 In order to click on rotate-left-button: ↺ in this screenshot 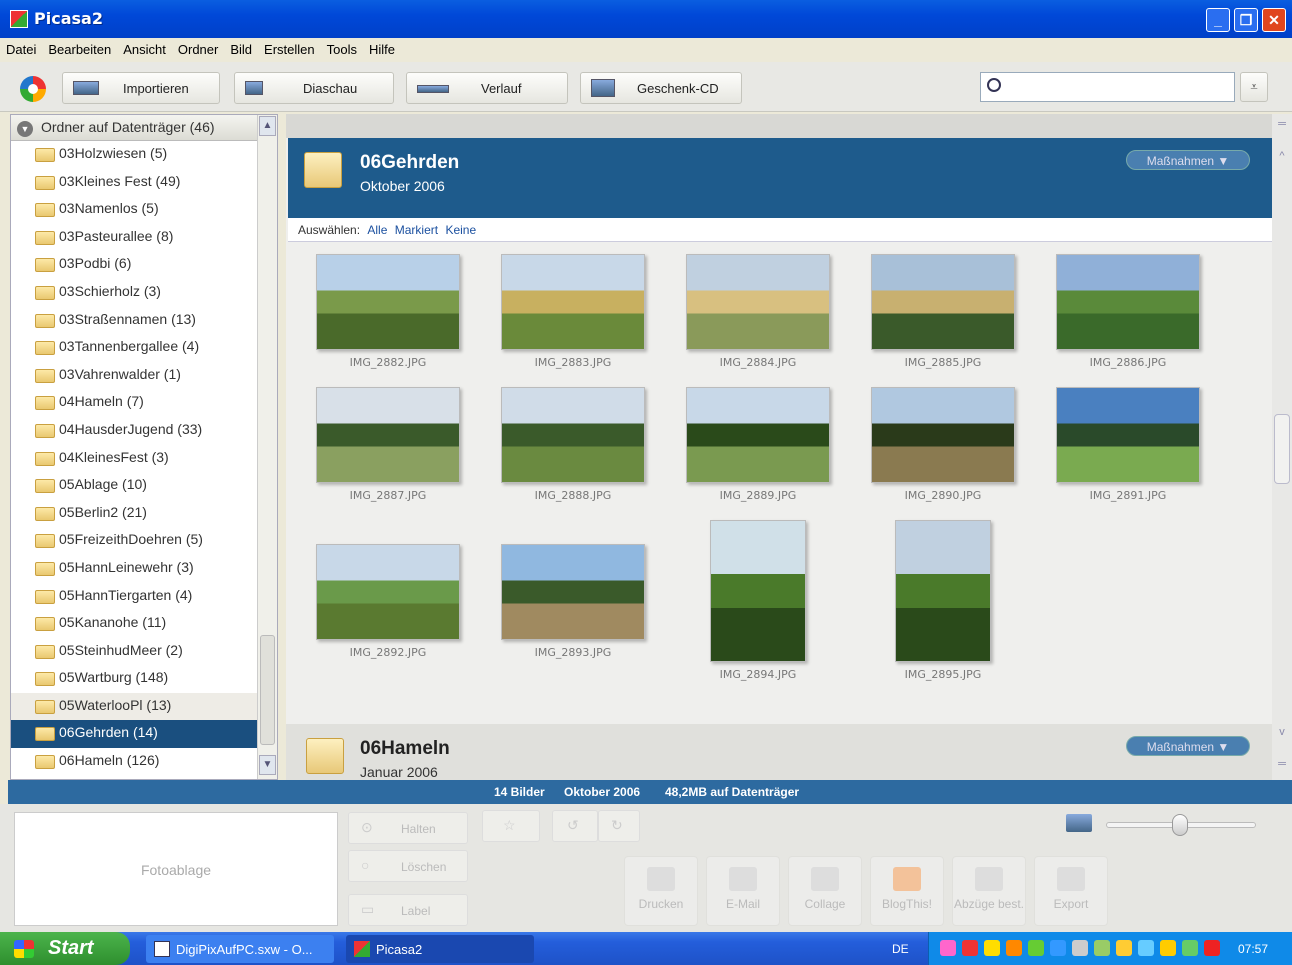, I will do `click(575, 826)`.